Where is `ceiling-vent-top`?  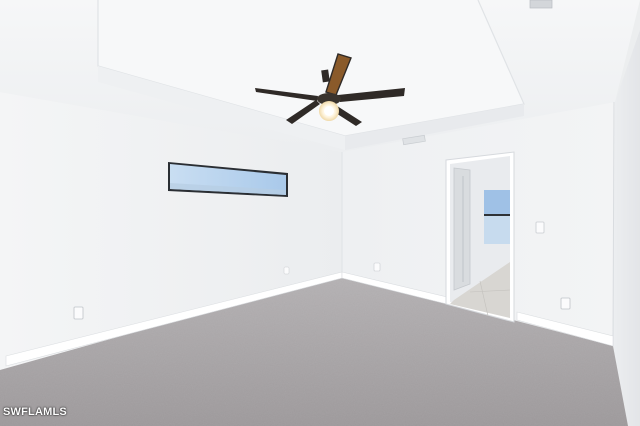 ceiling-vent-top is located at coordinates (541, 4).